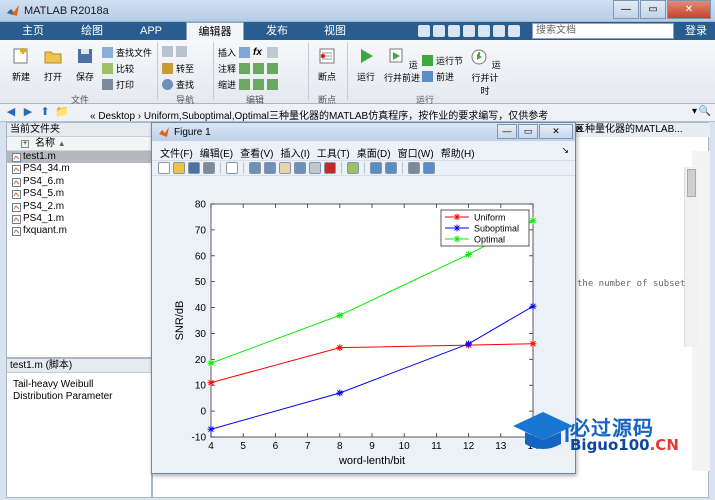 The width and height of the screenshot is (715, 500). Describe the element at coordinates (28, 112) in the screenshot. I see `arrow-forward-icon: ▶` at that location.